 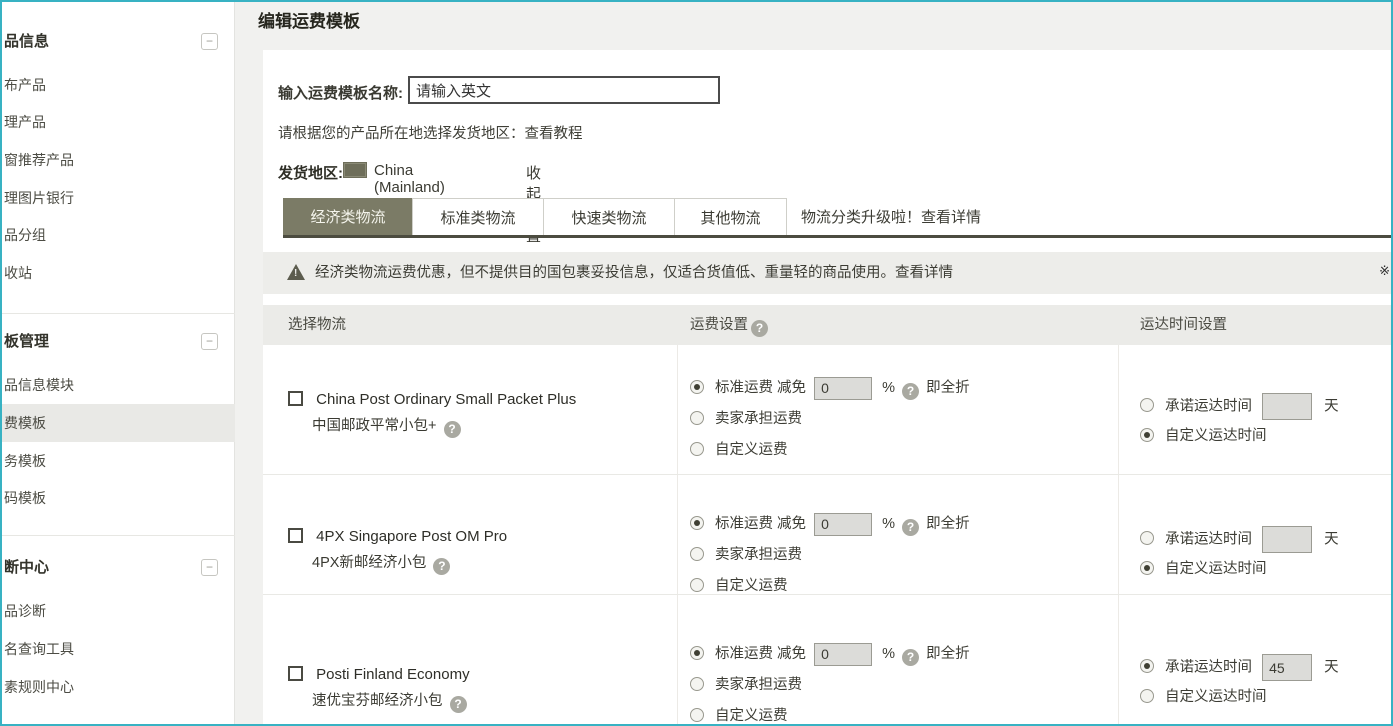 What do you see at coordinates (891, 218) in the screenshot?
I see `logistics-upgrade-notice-link: 物流分类升级啦！查看详情` at bounding box center [891, 218].